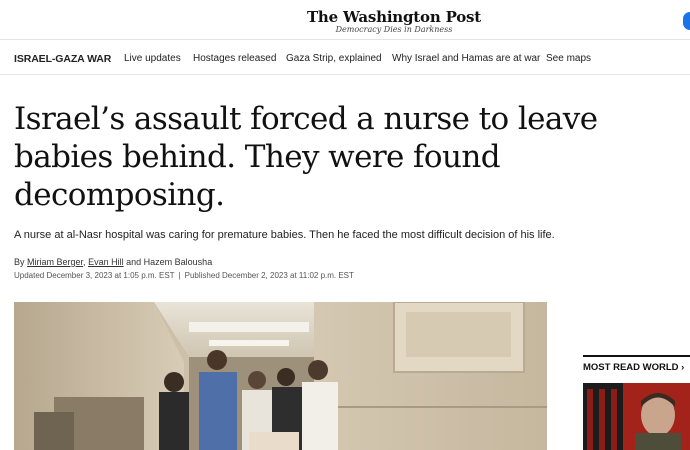 This screenshot has width=690, height=450. I want to click on author-link: Evan Hill, so click(106, 262).